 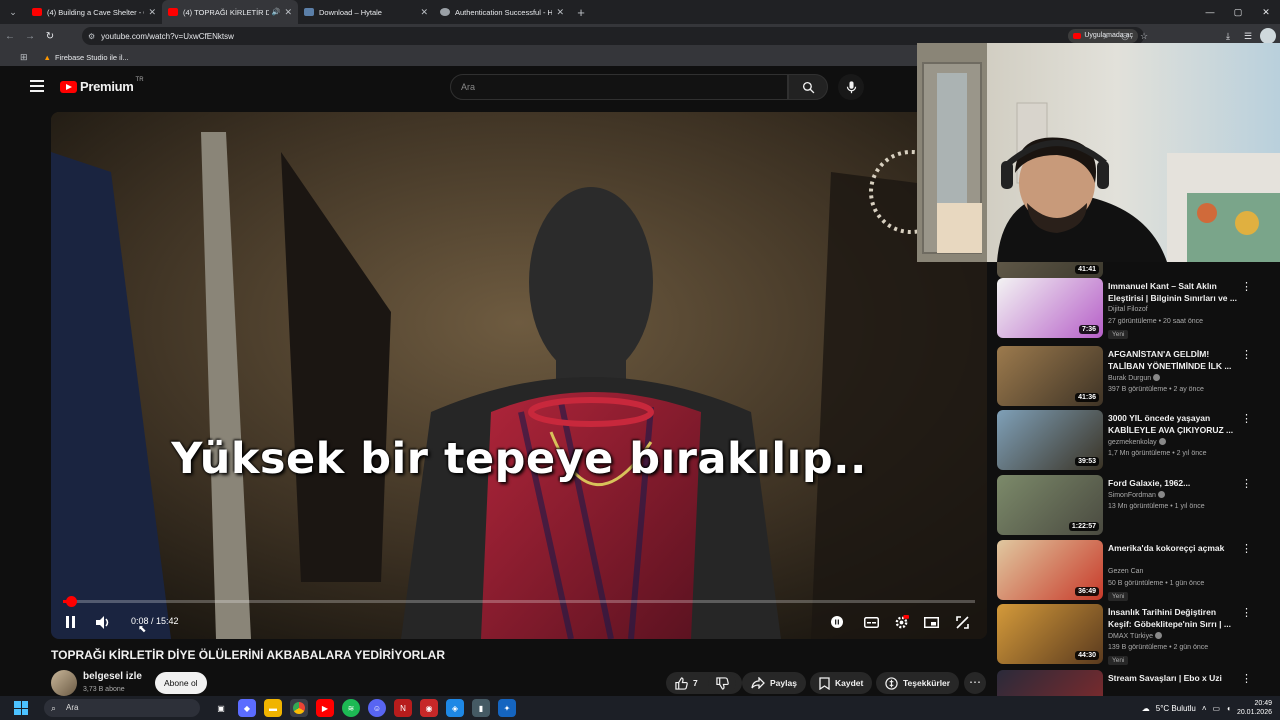 I want to click on clock: 20:49 20.01.2026, so click(x=1254, y=708).